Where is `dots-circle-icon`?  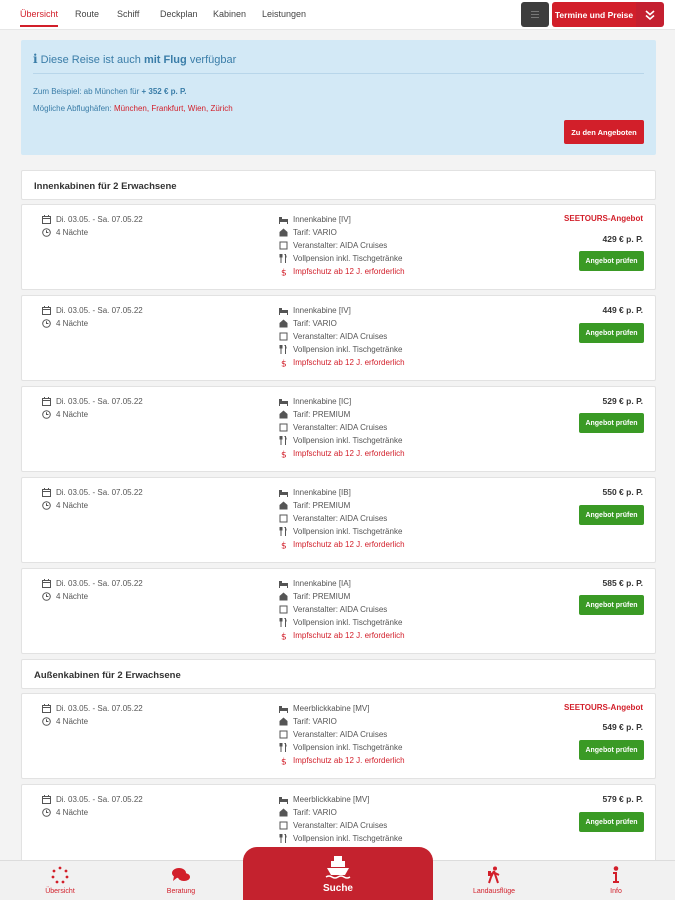
dots-circle-icon is located at coordinates (60, 875).